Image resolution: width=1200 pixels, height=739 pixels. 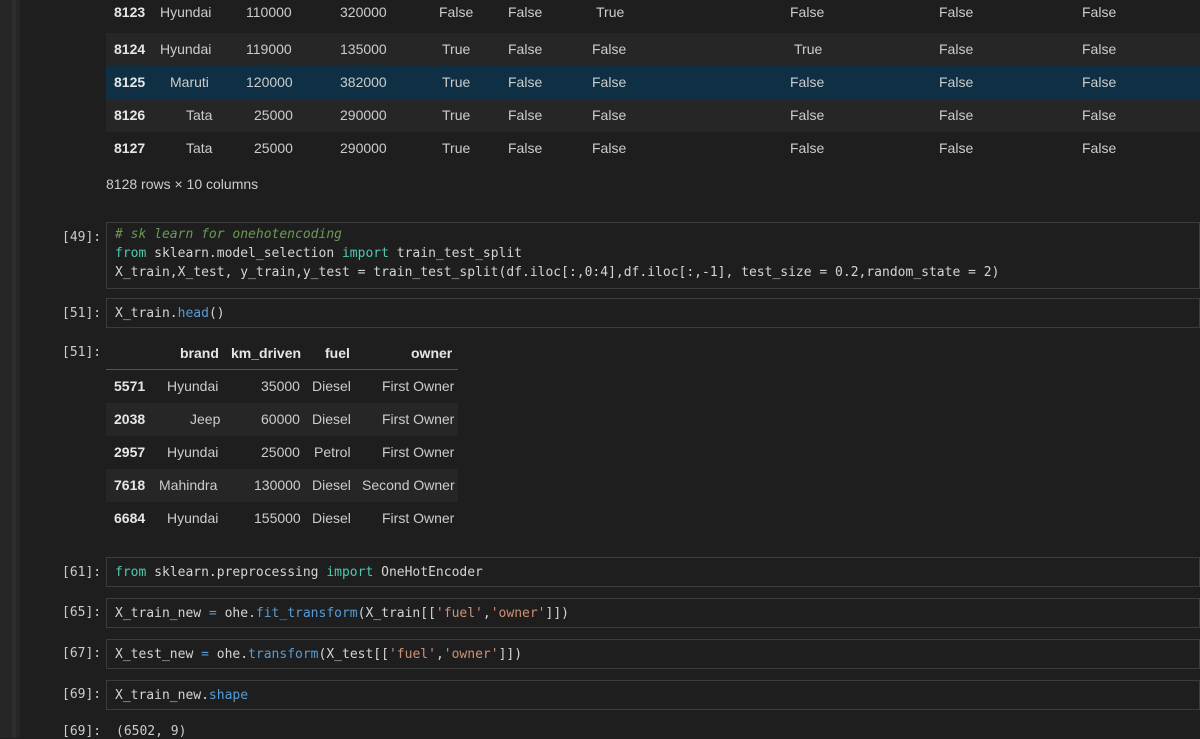 What do you see at coordinates (146, 313) in the screenshot?
I see `code-text: X_train.` at bounding box center [146, 313].